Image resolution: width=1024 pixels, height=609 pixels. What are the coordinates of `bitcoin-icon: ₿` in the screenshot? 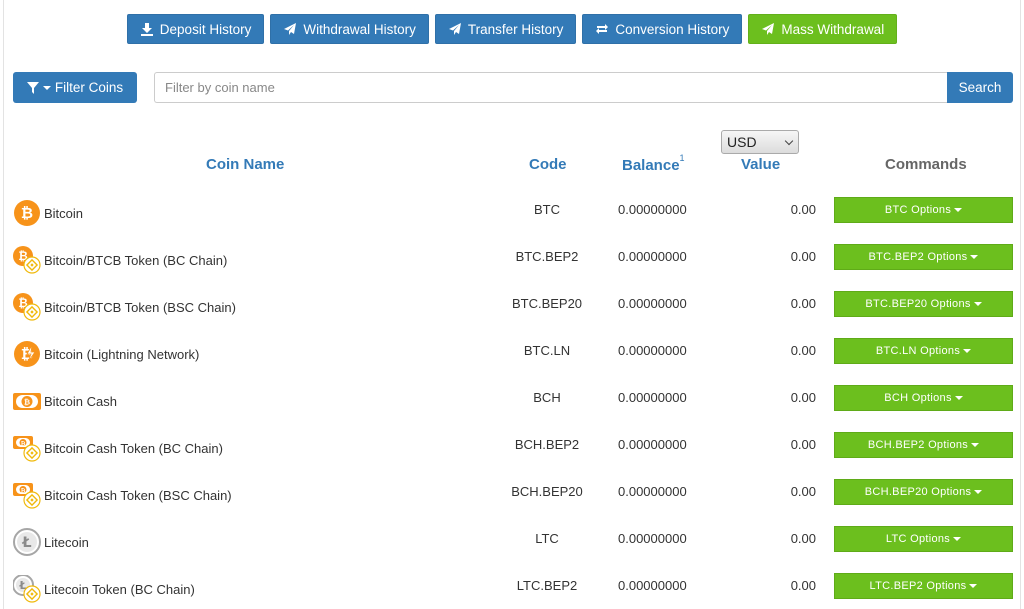 It's located at (27, 213).